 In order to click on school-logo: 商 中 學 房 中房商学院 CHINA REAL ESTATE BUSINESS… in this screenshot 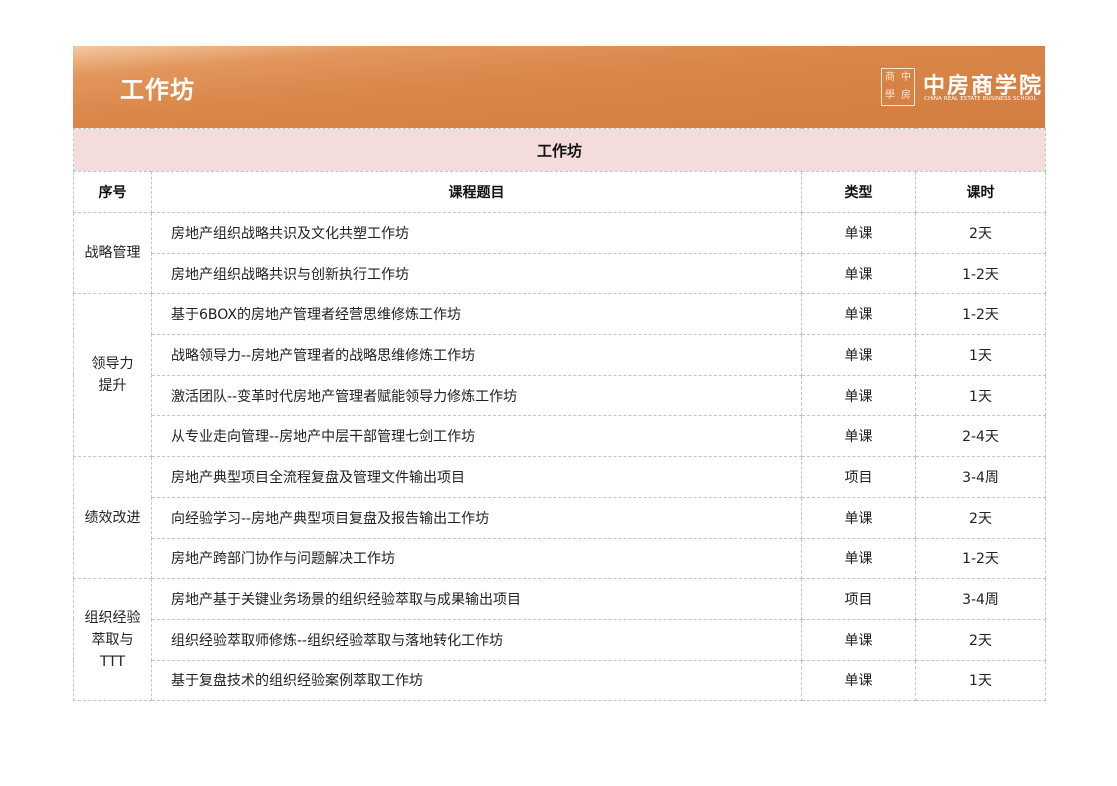, I will do `click(961, 88)`.